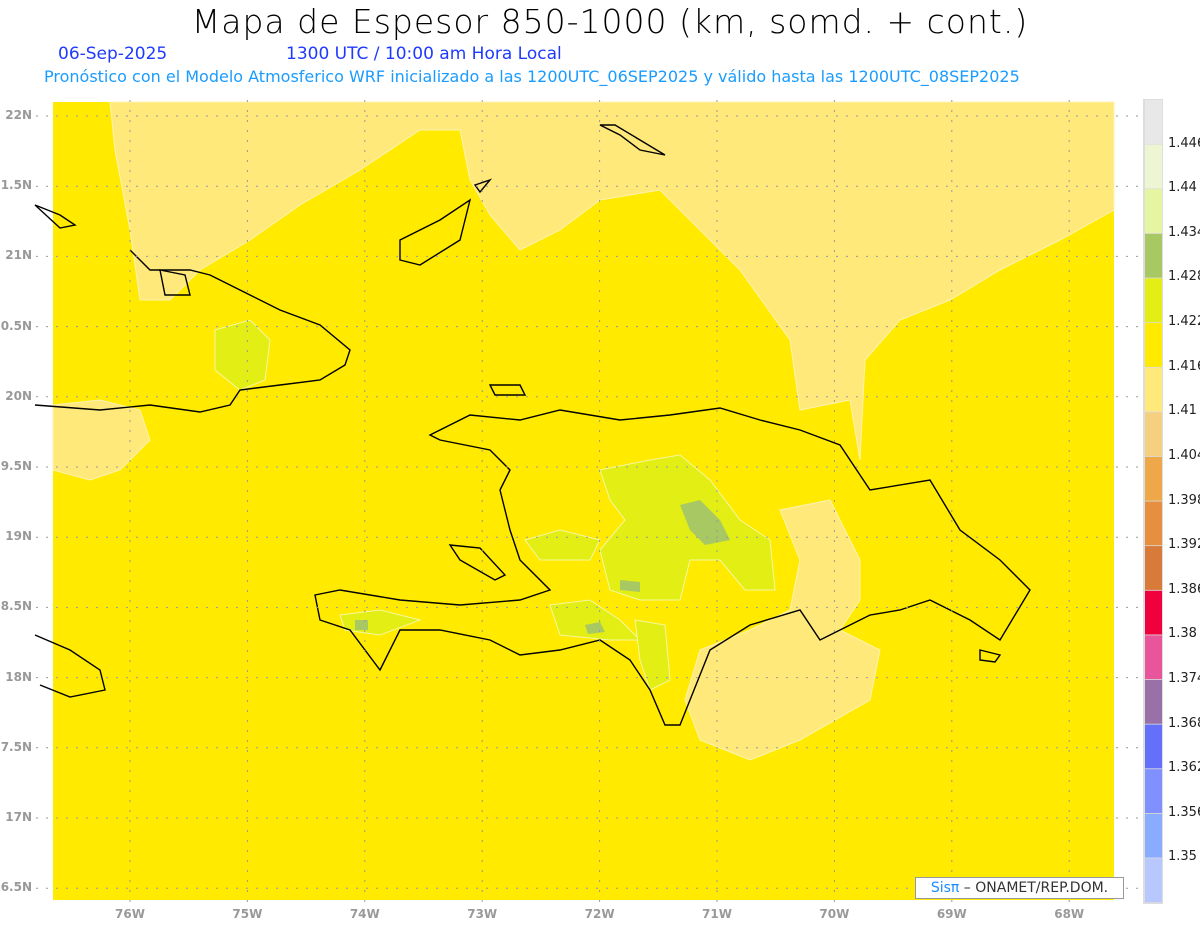  I want to click on colorbar-label: 1.362, so click(1184, 768).